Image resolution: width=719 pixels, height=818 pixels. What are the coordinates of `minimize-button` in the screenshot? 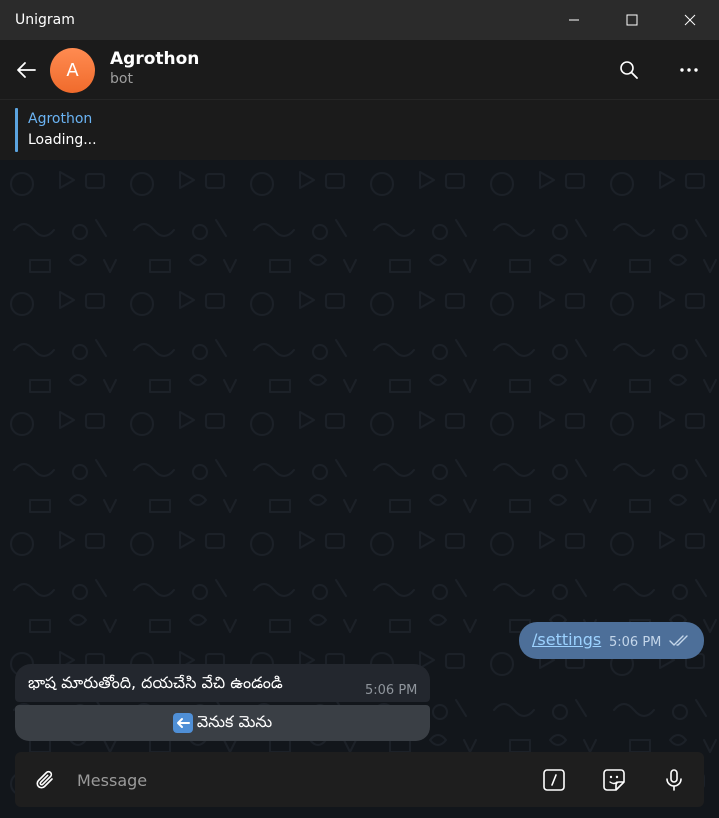 It's located at (574, 20).